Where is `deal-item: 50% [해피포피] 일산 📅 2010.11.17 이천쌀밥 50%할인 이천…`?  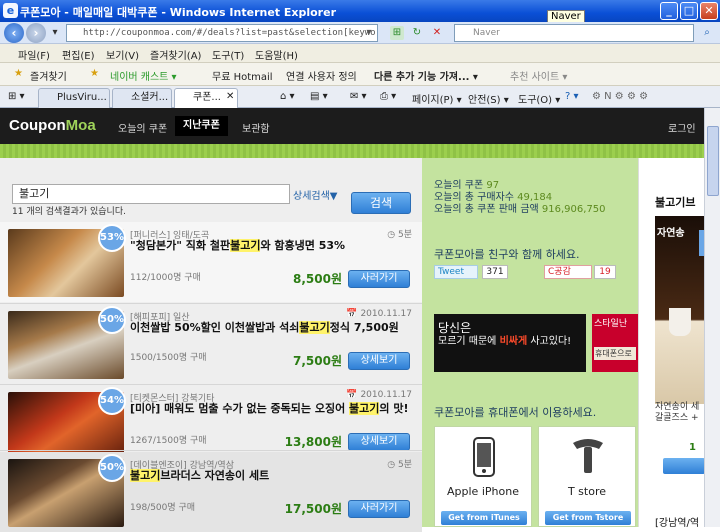 deal-item: 50% [해피포피] 일산 📅 2010.11.17 이천쌀밥 50%할인 이천… is located at coordinates (211, 344).